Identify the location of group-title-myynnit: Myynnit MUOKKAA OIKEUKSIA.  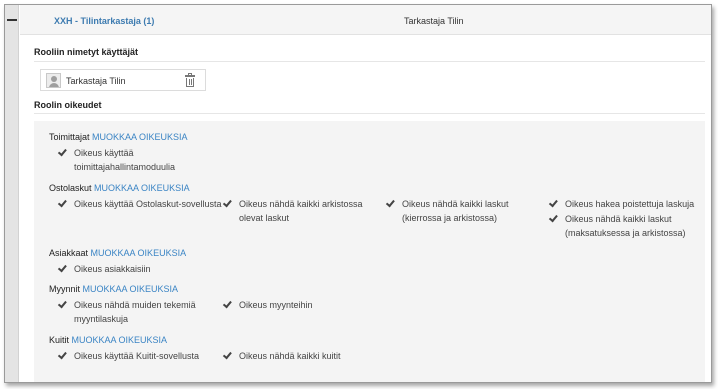
(113, 289).